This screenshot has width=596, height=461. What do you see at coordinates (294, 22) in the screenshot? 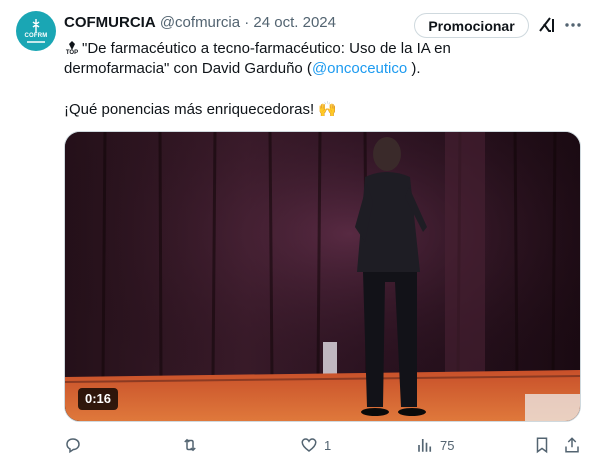
I see `tweet-date: 24 oct. 2024` at bounding box center [294, 22].